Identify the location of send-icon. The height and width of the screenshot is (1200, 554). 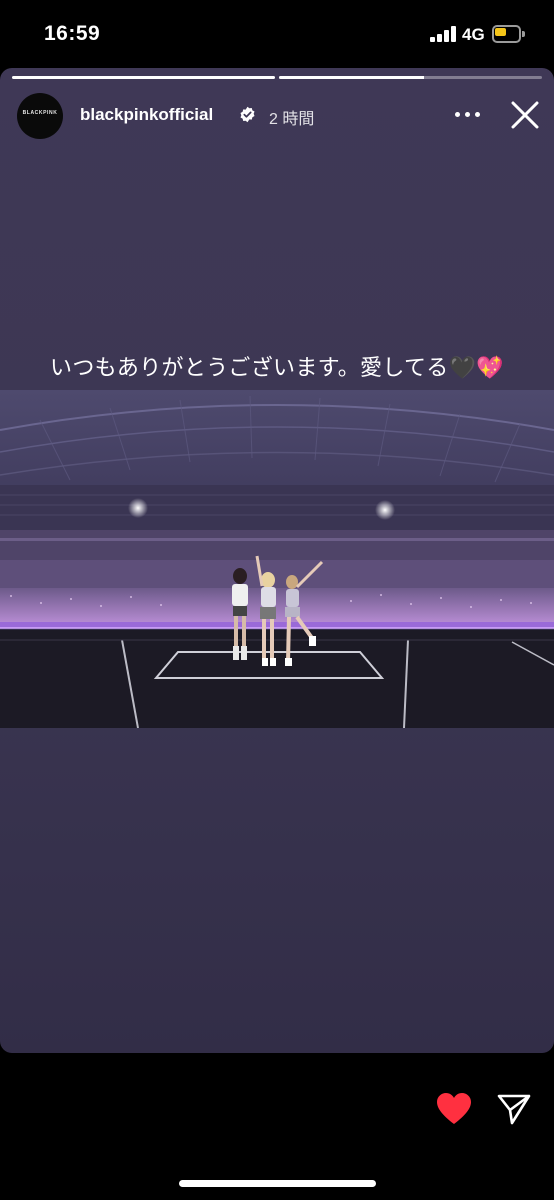
(514, 1109).